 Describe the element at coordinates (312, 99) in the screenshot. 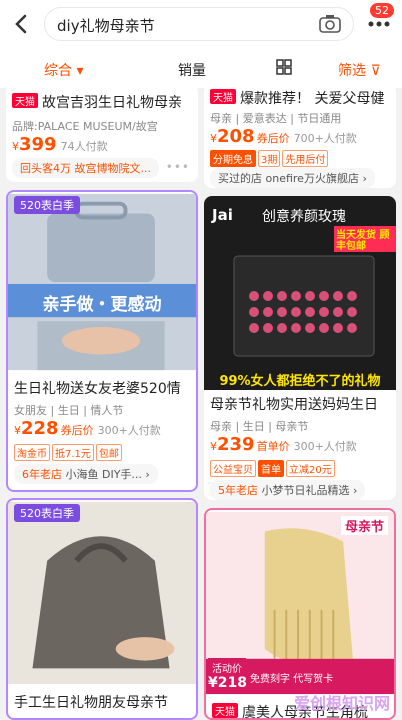

I see `product-title: 爆款推荐！ 关爱父母健` at that location.